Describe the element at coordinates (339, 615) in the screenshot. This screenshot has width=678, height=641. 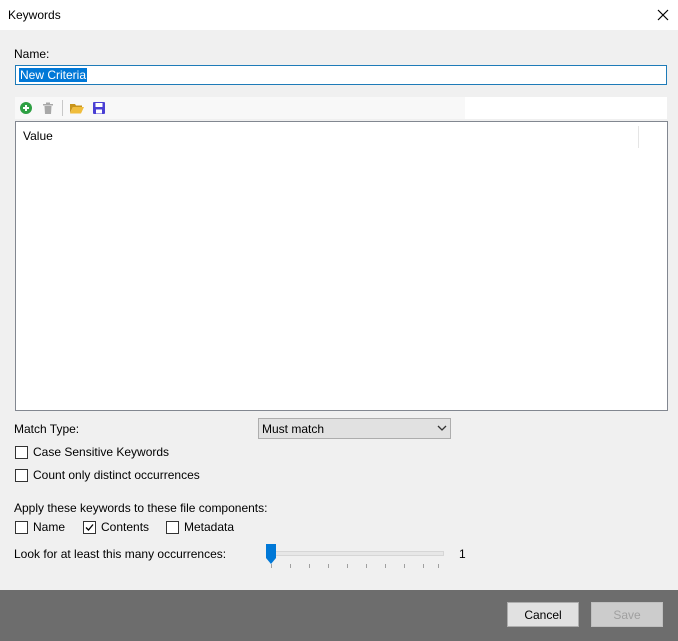
I see `dialog-footer: Cancel Save` at that location.